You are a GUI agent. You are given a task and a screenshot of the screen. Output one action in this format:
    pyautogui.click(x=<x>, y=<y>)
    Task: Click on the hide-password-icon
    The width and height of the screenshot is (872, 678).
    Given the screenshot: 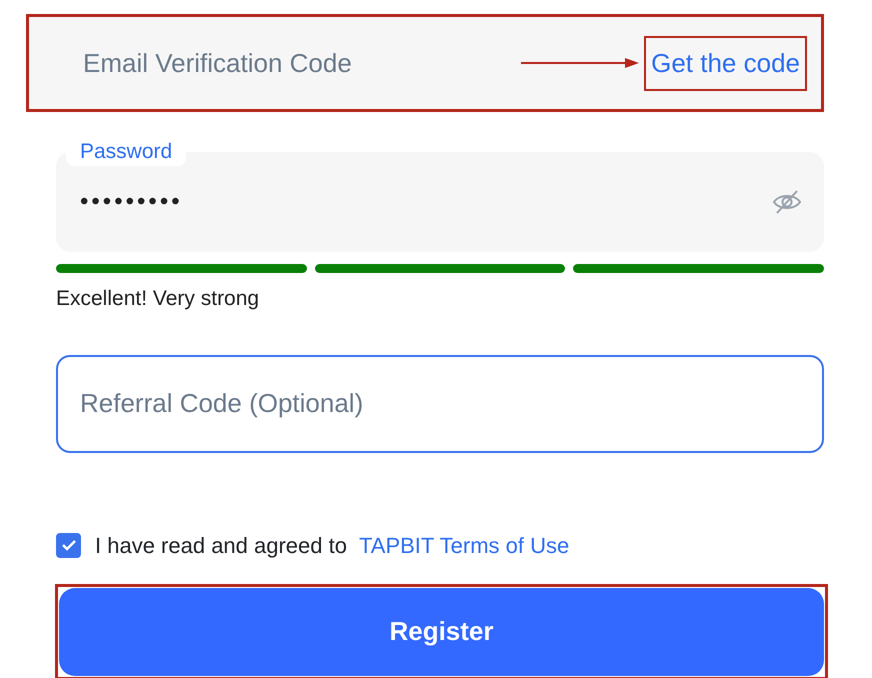 What is the action you would take?
    pyautogui.click(x=787, y=202)
    